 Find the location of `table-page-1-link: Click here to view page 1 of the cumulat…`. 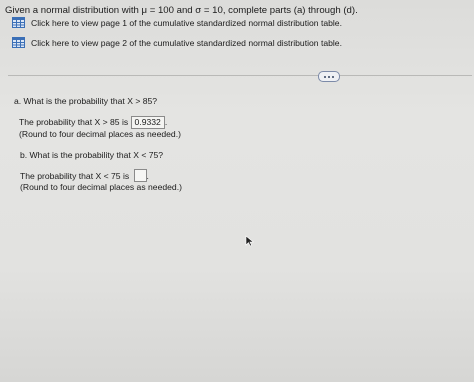

table-page-1-link: Click here to view page 1 of the cumulat… is located at coordinates (177, 22).